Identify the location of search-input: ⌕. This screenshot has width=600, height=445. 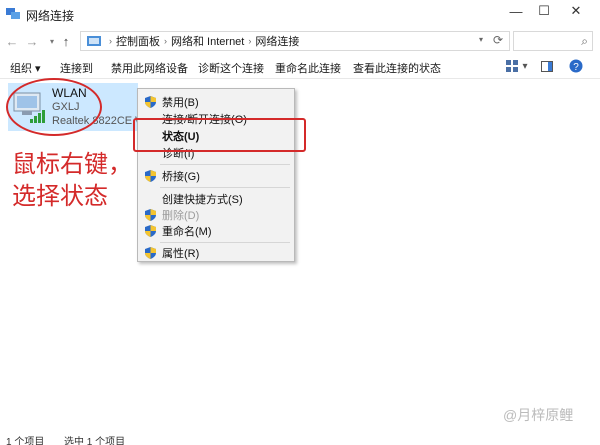
(553, 41).